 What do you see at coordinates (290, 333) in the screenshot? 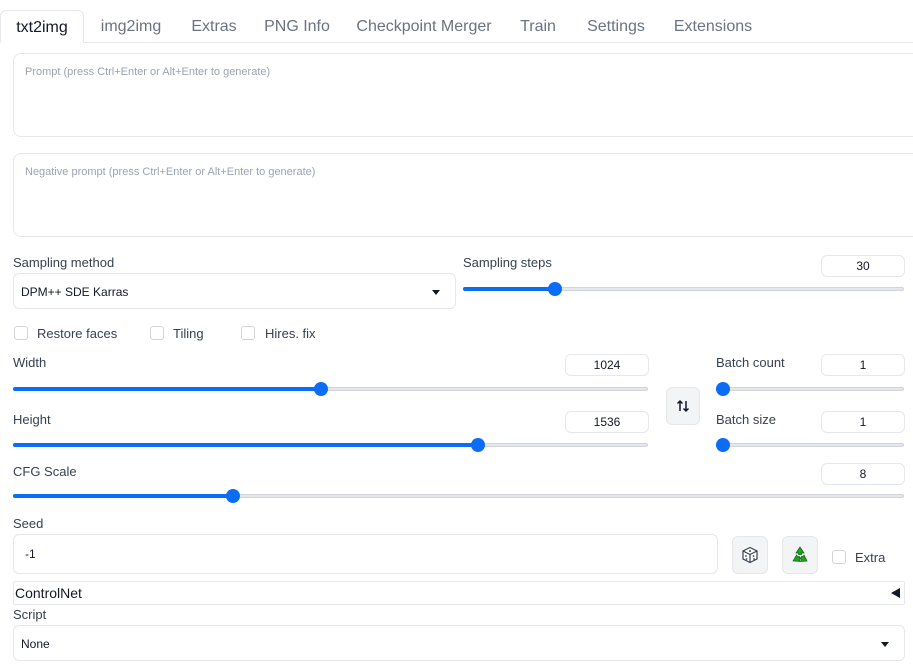
I see `hires-fix-label: Hires. fix` at bounding box center [290, 333].